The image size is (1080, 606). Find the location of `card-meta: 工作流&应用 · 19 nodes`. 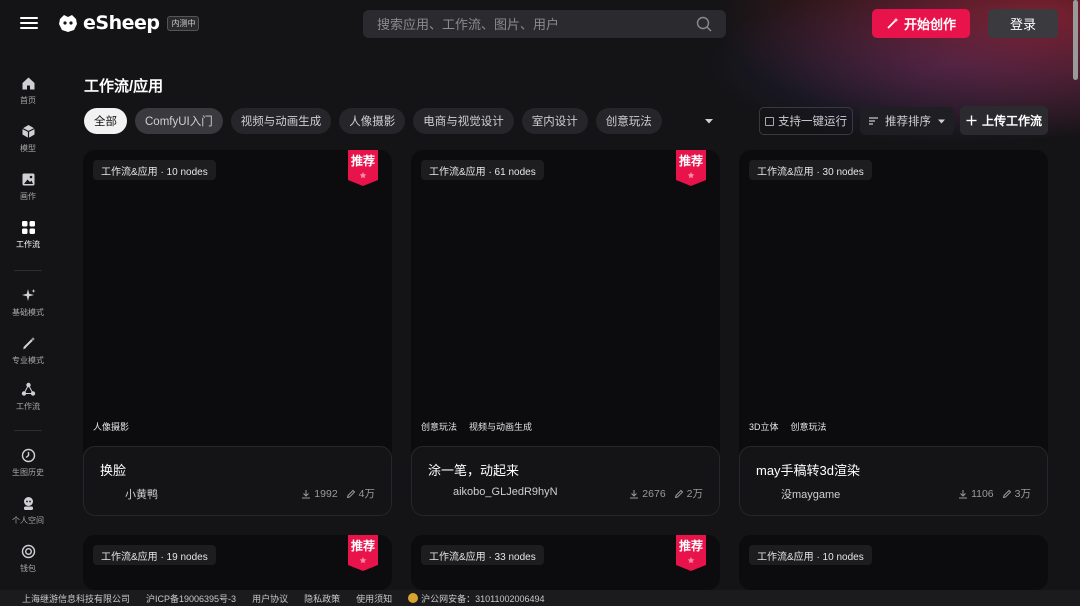

card-meta: 工作流&应用 · 19 nodes is located at coordinates (154, 555).